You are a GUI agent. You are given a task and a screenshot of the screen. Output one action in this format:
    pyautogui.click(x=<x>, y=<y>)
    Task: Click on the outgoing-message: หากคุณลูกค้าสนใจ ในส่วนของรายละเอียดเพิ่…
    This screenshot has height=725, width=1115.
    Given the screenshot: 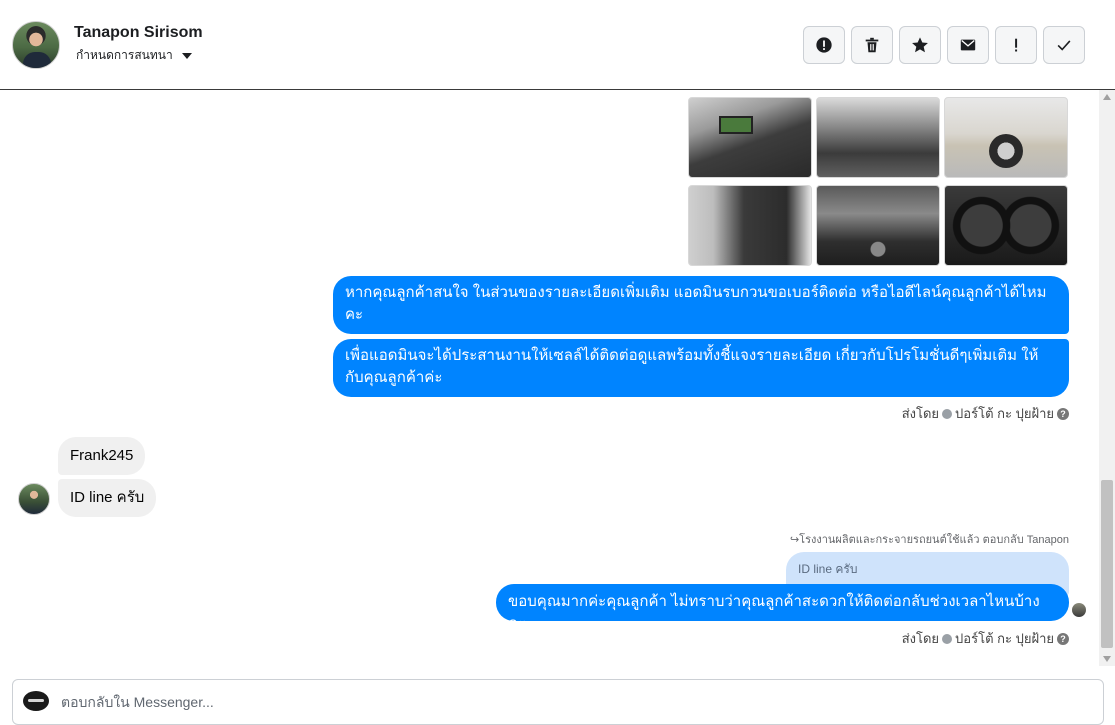 What is the action you would take?
    pyautogui.click(x=701, y=305)
    